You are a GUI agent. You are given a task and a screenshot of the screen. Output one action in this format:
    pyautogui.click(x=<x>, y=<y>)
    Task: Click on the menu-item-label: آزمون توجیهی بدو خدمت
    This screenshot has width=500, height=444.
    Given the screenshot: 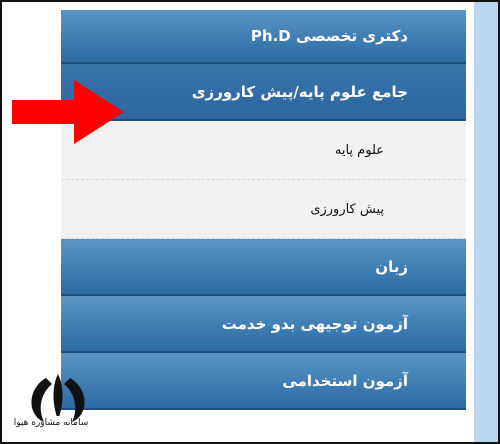 What is the action you would take?
    pyautogui.click(x=314, y=323)
    